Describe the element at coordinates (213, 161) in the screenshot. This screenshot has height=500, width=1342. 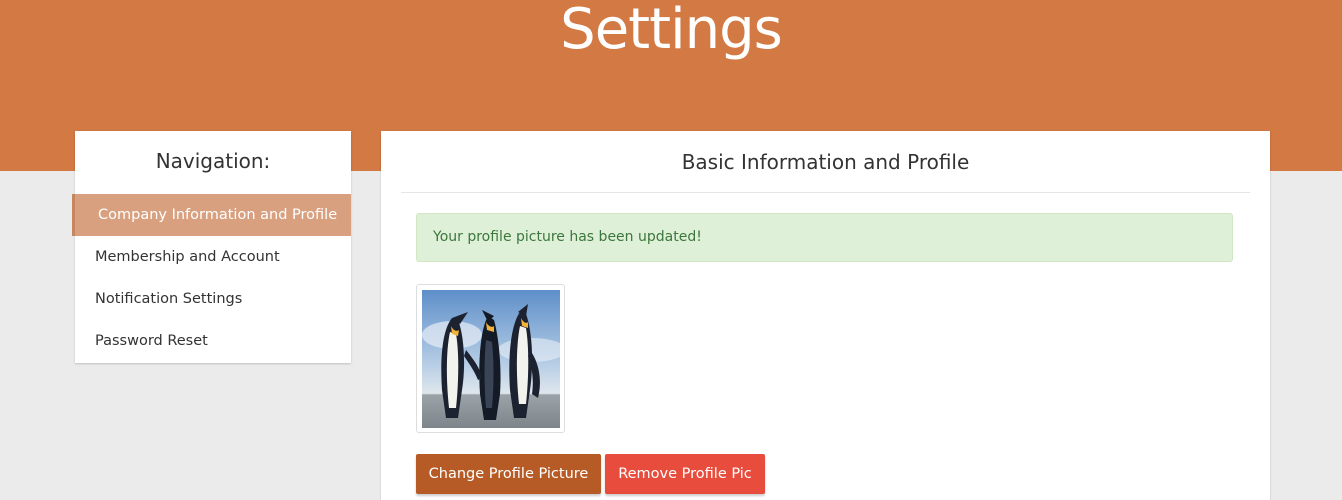
I see `navigation-title: Navigation:` at that location.